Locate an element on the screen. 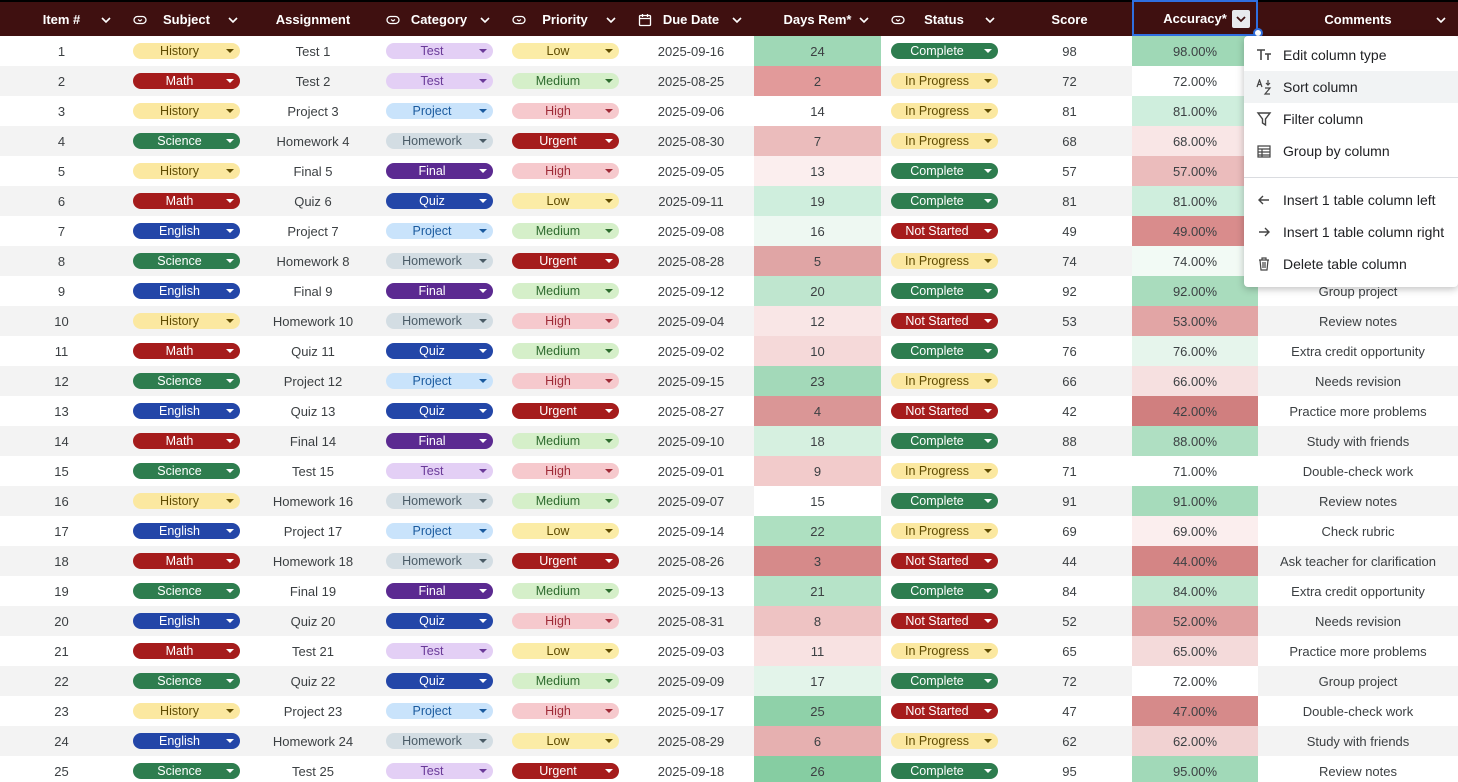 The height and width of the screenshot is (782, 1458). cell-assignment: Homework 16 is located at coordinates (313, 501).